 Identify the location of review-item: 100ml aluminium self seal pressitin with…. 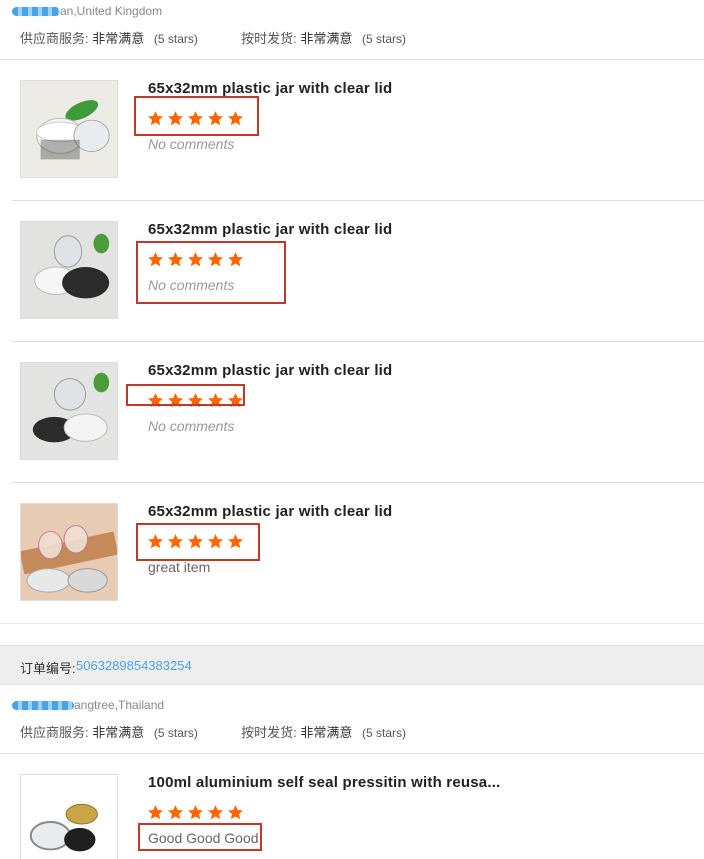
(352, 806).